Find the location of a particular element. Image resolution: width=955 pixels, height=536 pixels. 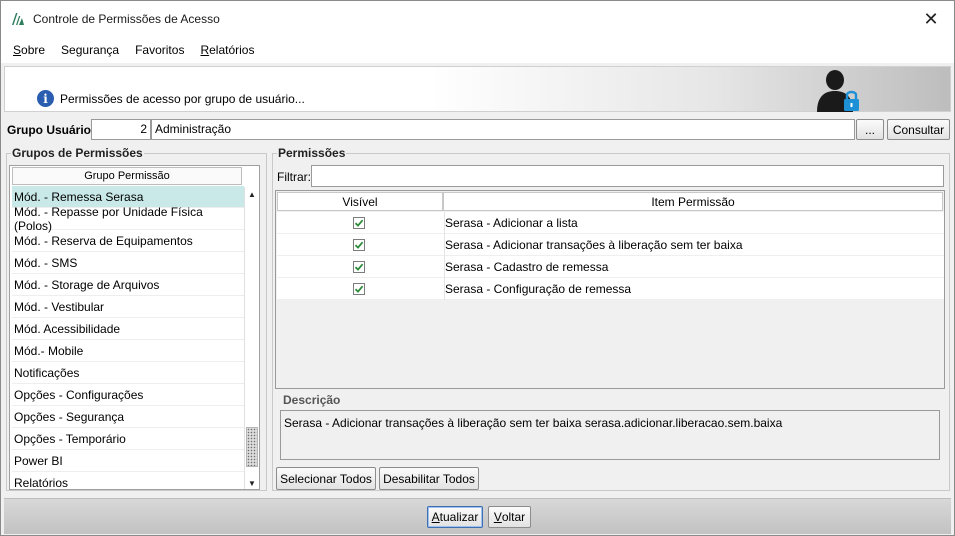

menu-favoritos: Favoritos is located at coordinates (159, 50).